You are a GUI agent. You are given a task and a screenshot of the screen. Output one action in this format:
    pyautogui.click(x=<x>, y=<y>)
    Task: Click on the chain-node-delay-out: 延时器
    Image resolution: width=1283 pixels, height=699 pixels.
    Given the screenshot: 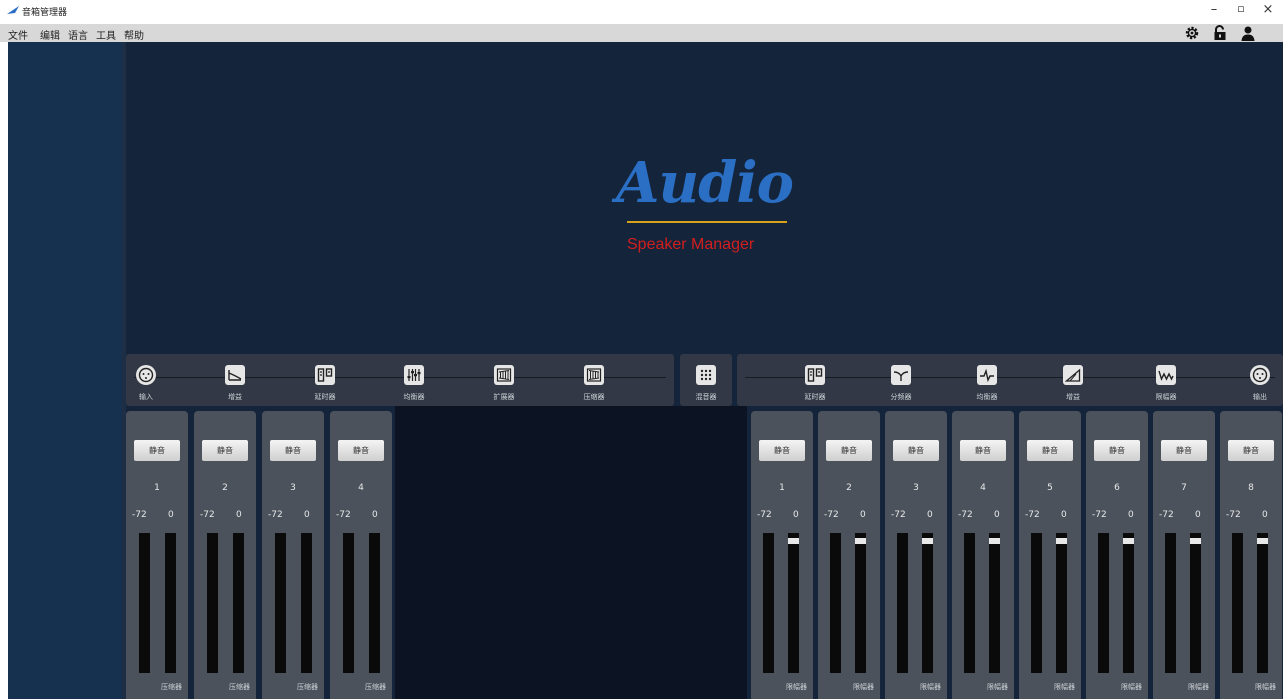 What is the action you would take?
    pyautogui.click(x=815, y=385)
    